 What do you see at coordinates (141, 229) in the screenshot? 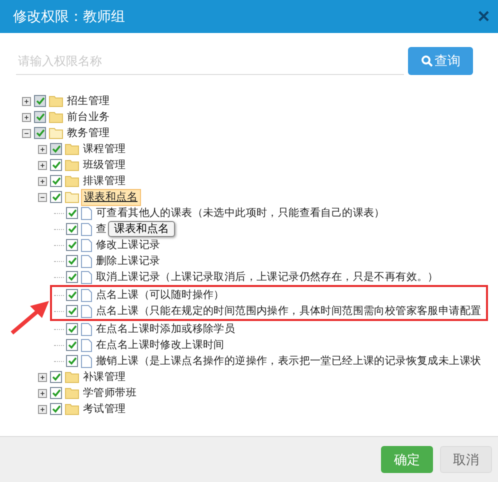
I see `tooltip: 课表和点名` at bounding box center [141, 229].